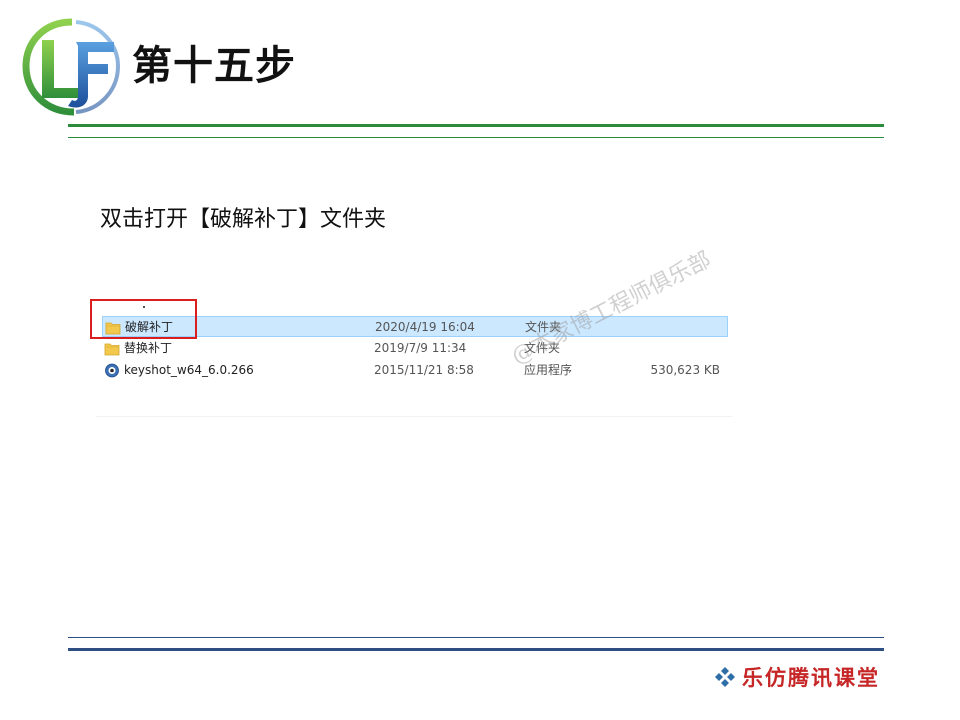 This screenshot has height=720, width=960. I want to click on diamond-cluster-icon, so click(725, 677).